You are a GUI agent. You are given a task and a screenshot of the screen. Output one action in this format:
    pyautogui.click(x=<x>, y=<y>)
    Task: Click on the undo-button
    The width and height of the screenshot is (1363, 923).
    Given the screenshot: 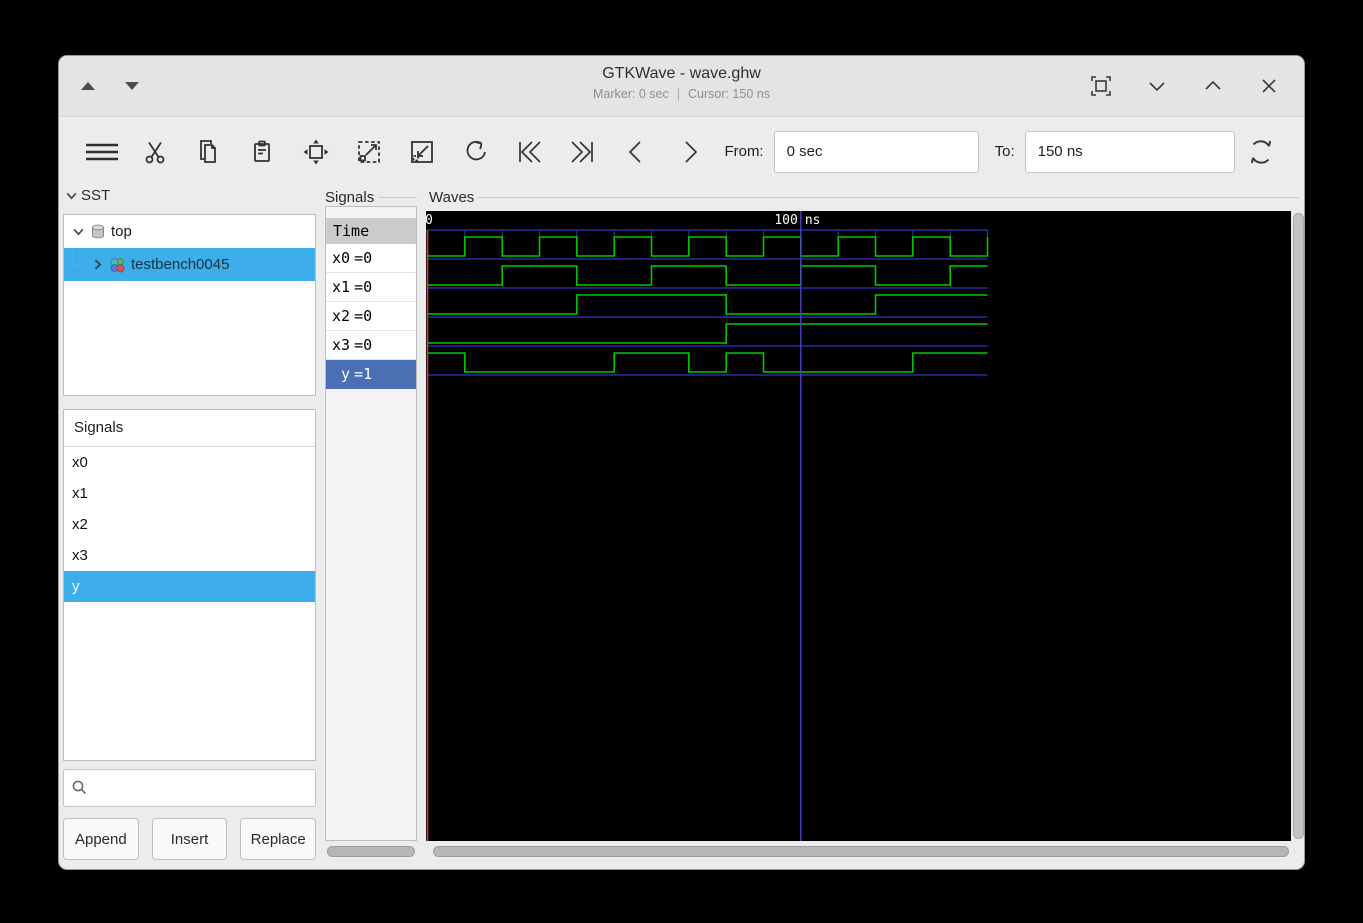 What is the action you would take?
    pyautogui.click(x=475, y=152)
    